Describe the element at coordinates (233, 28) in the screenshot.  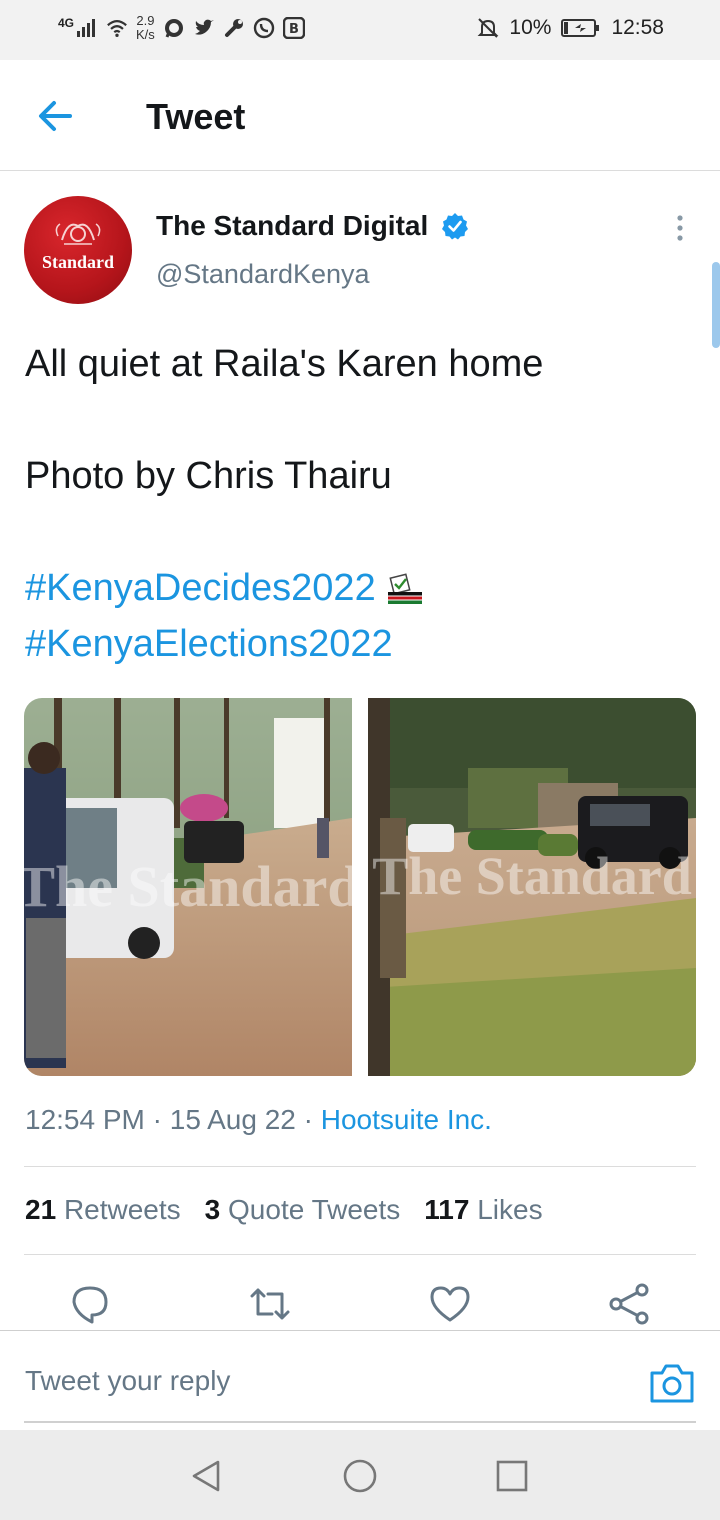
I see `wrench-icon` at that location.